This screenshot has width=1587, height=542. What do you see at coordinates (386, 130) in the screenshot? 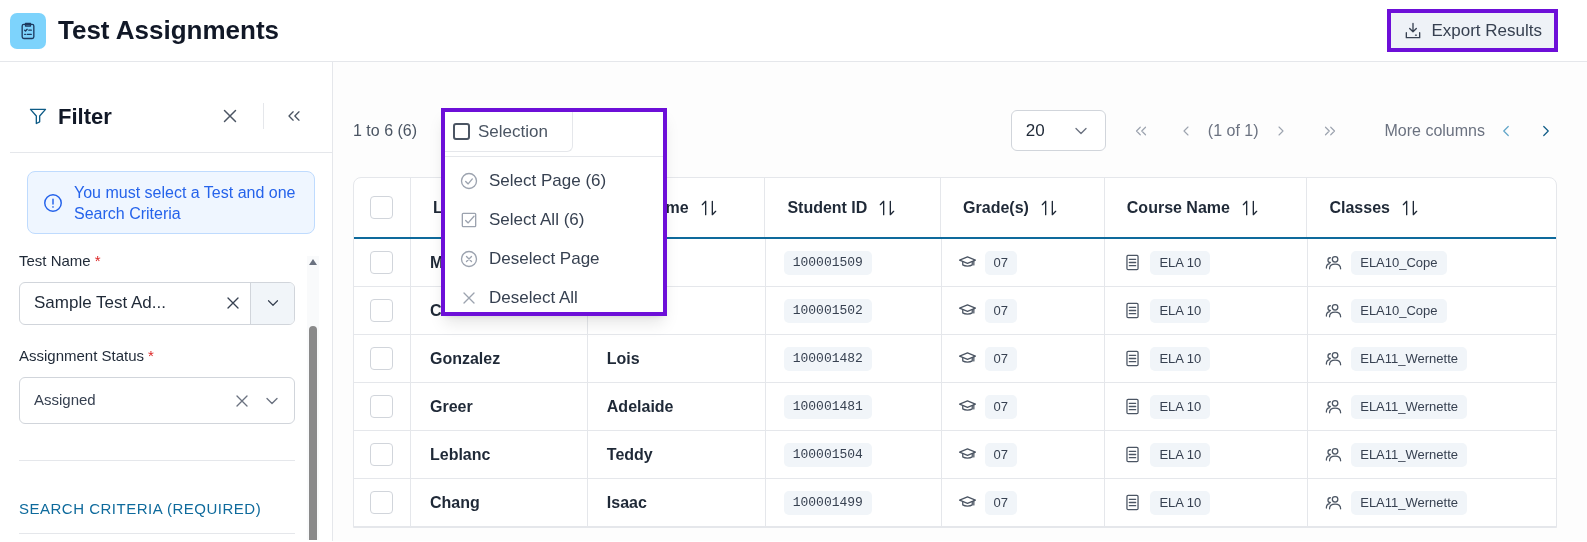
I see `record-range: 1 to 6 (6)` at bounding box center [386, 130].